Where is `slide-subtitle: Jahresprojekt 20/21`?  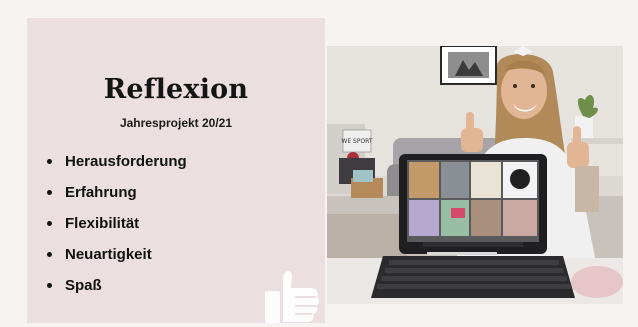
slide-subtitle: Jahresprojekt 20/21 is located at coordinates (176, 123).